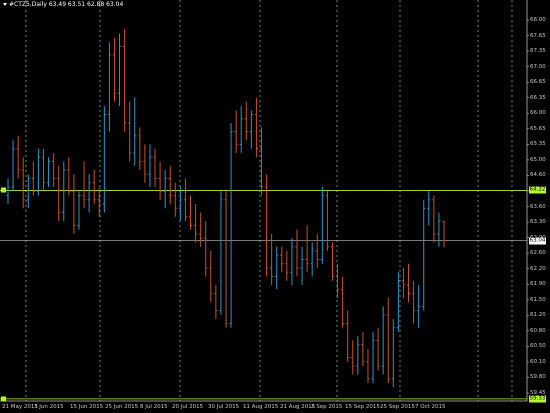  Describe the element at coordinates (188, 407) in the screenshot. I see `date-tick: 20 Jul 2015` at that location.